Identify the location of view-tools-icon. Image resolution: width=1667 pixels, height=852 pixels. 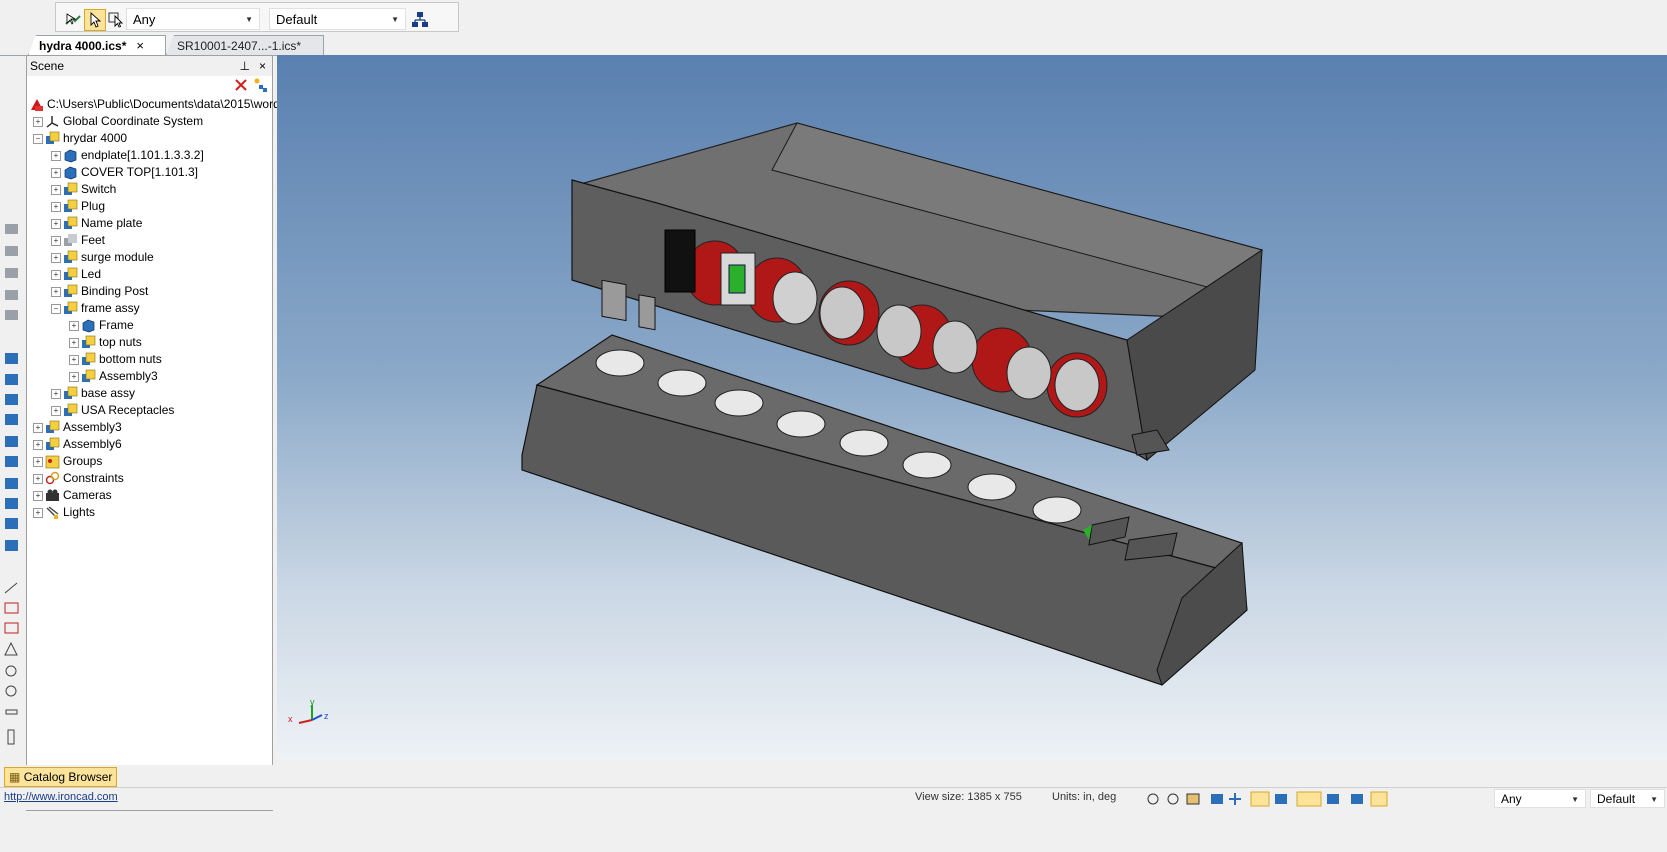
(11, 272).